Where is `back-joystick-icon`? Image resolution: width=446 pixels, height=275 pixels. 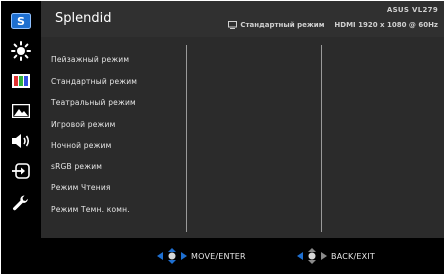 back-joystick-icon is located at coordinates (312, 256).